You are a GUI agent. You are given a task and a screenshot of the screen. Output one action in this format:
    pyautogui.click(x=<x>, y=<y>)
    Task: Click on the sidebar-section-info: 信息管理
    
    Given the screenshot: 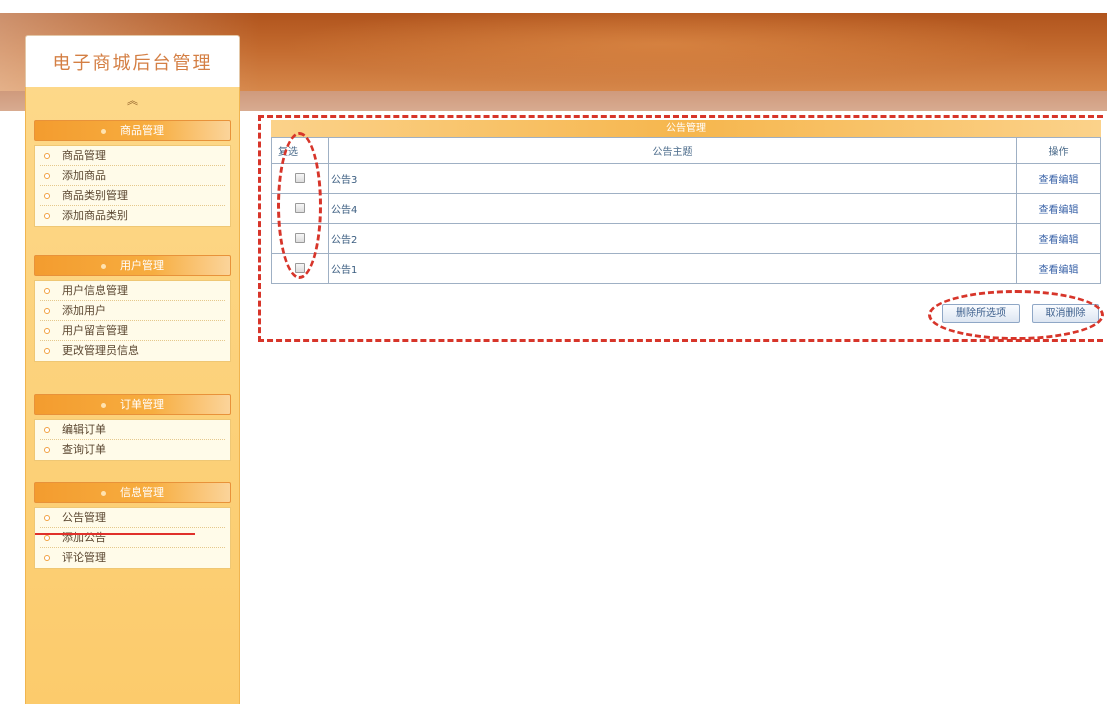 What is the action you would take?
    pyautogui.click(x=132, y=492)
    